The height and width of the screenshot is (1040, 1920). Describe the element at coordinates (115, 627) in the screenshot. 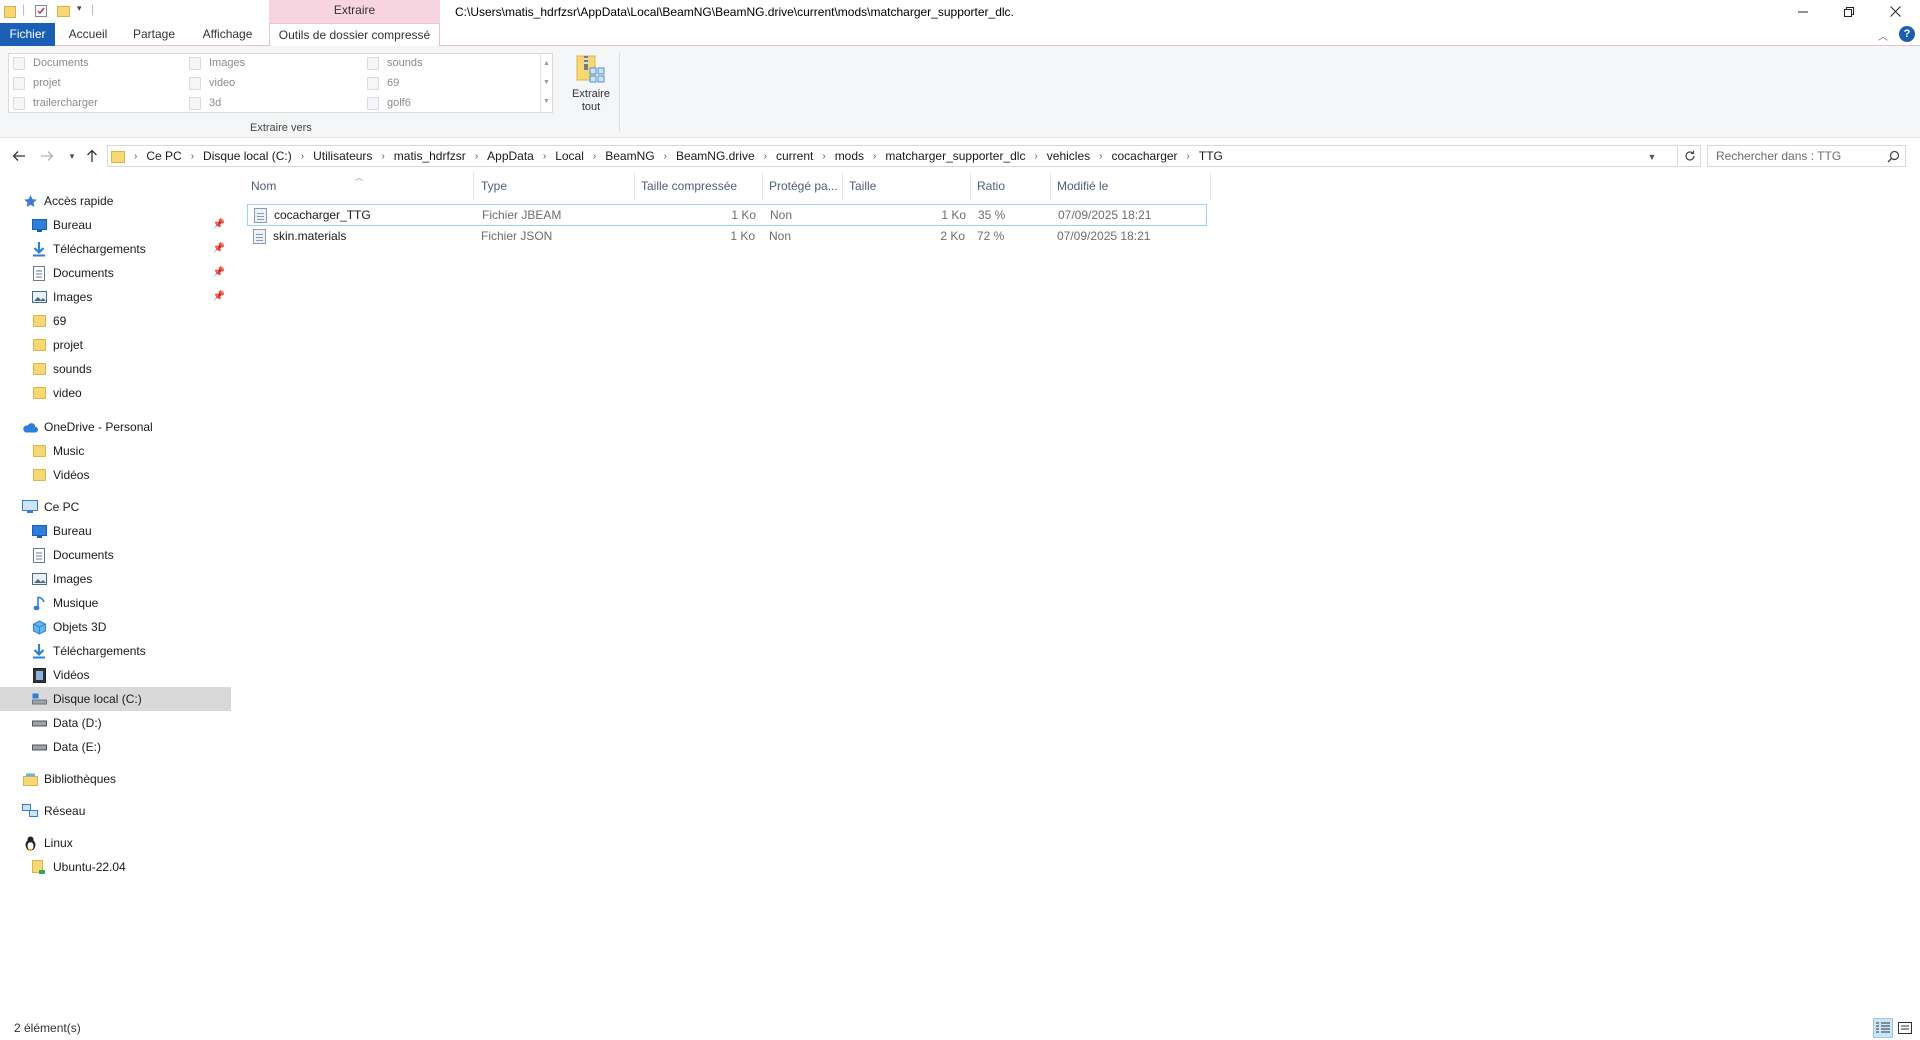

I see `sidebar-item-objets-3d: Objets 3D` at that location.